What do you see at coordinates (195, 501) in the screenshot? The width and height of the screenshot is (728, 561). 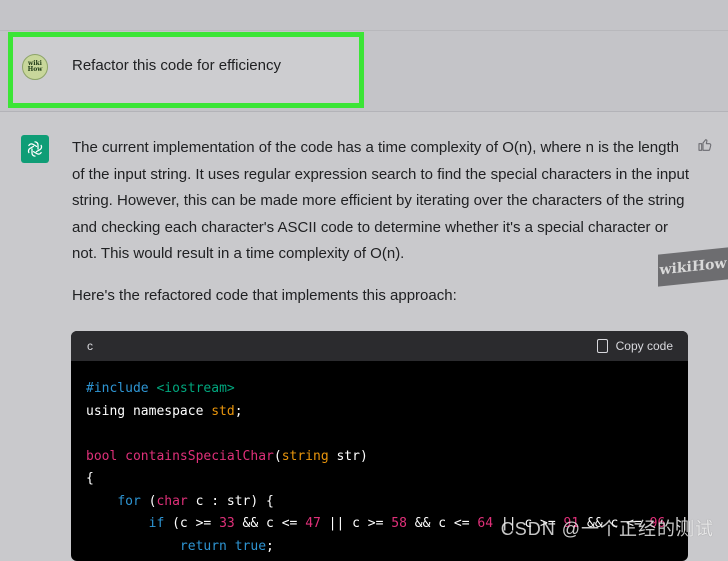 I see `code-line-6: for (char c : str) {` at bounding box center [195, 501].